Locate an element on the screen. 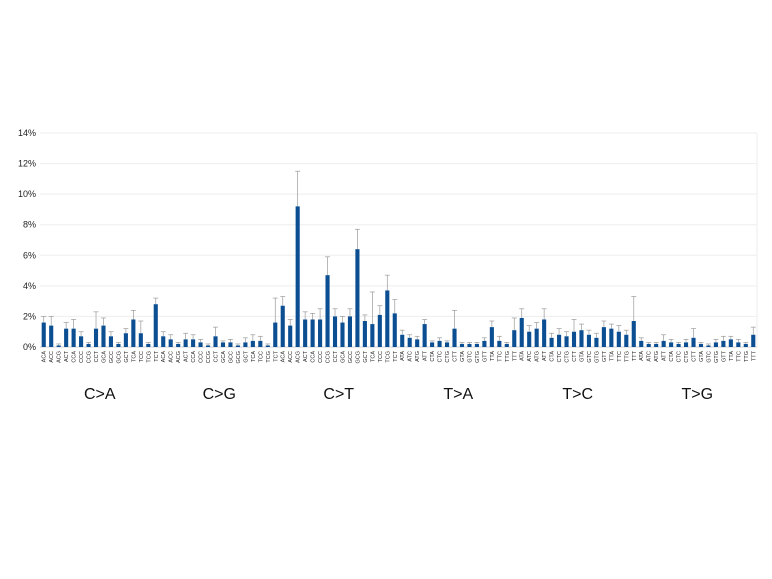 Image resolution: width=772 pixels, height=579 pixels. x-tick-label: TCT is located at coordinates (276, 355).